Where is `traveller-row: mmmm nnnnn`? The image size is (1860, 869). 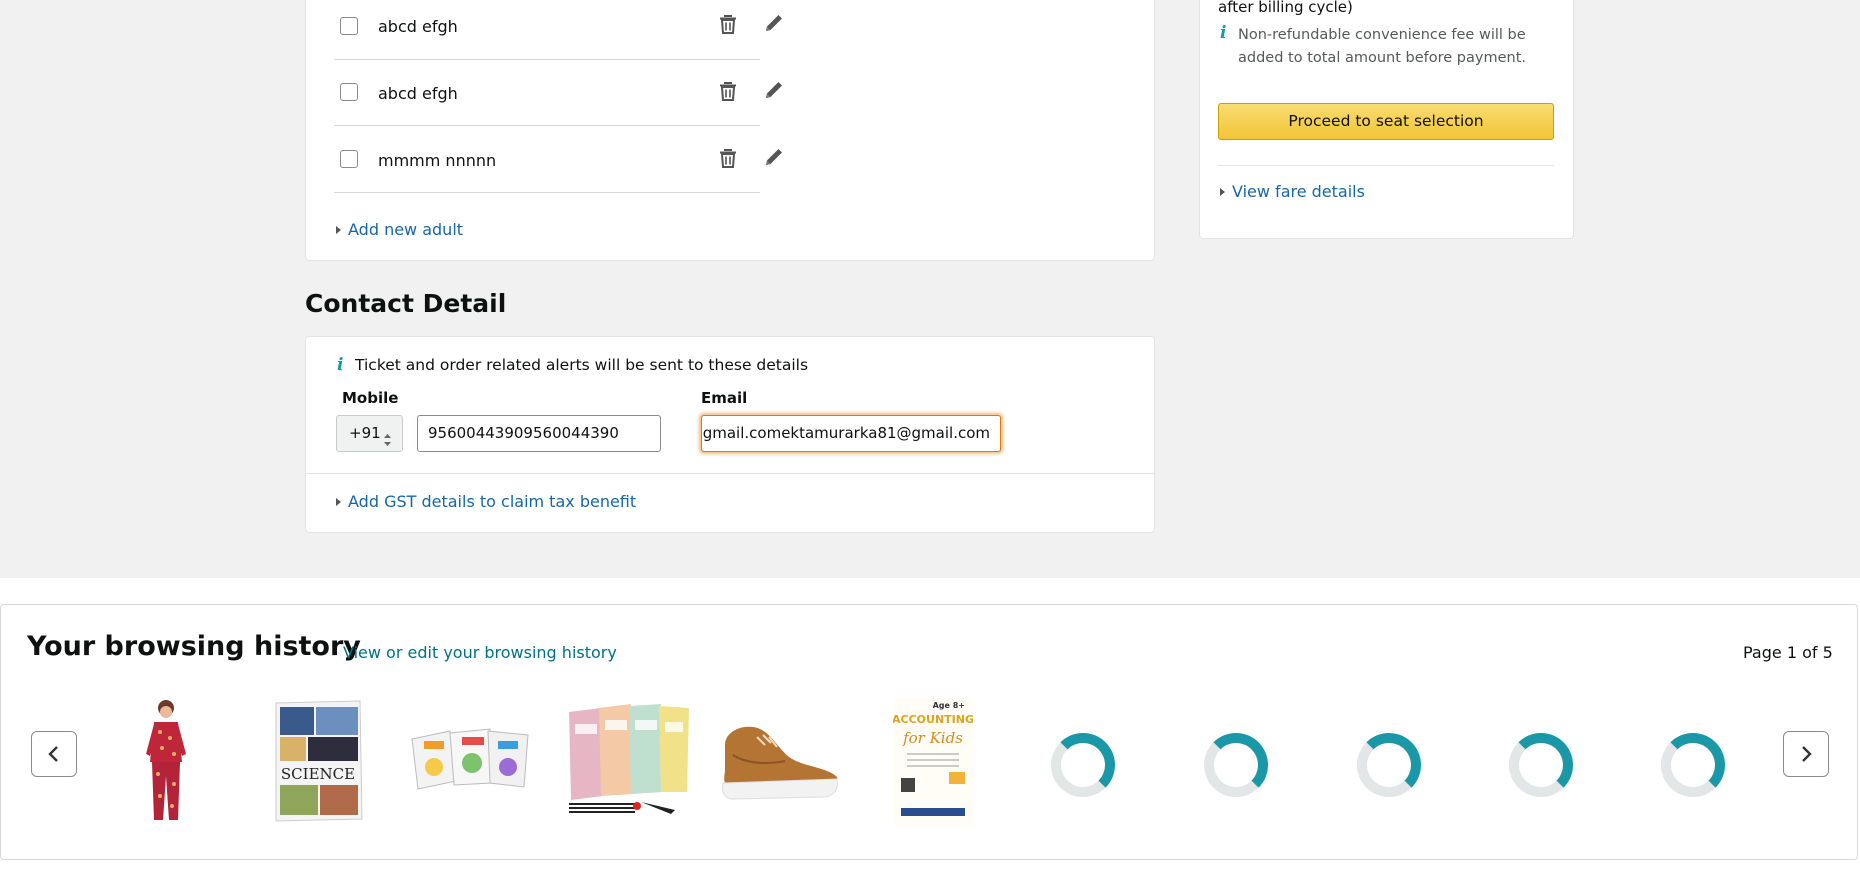
traveller-row: mmmm nnnnn is located at coordinates (558, 159).